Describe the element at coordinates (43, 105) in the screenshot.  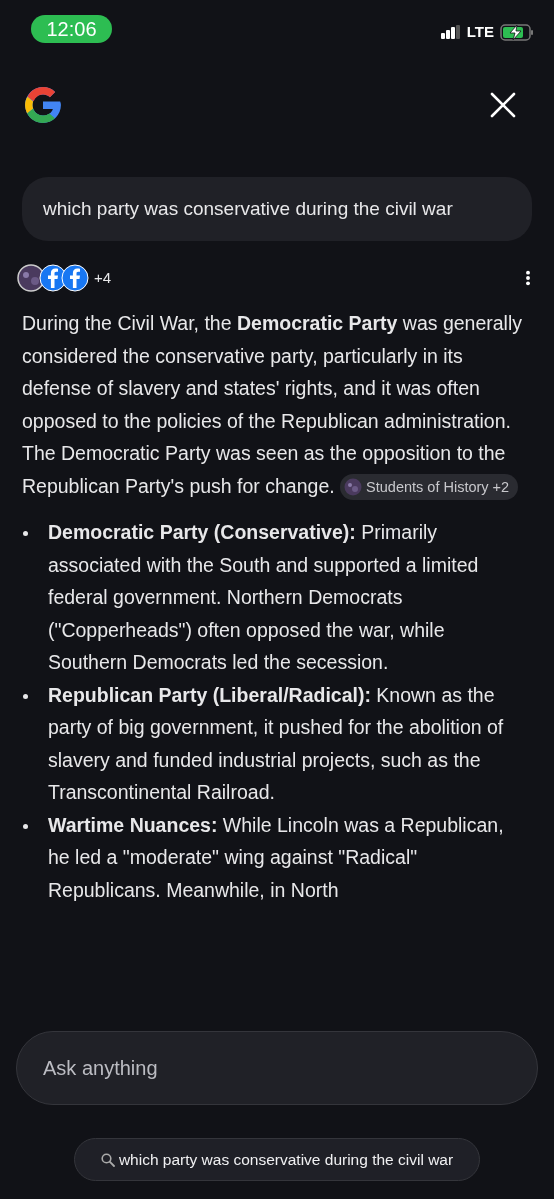
I see `google-logo` at that location.